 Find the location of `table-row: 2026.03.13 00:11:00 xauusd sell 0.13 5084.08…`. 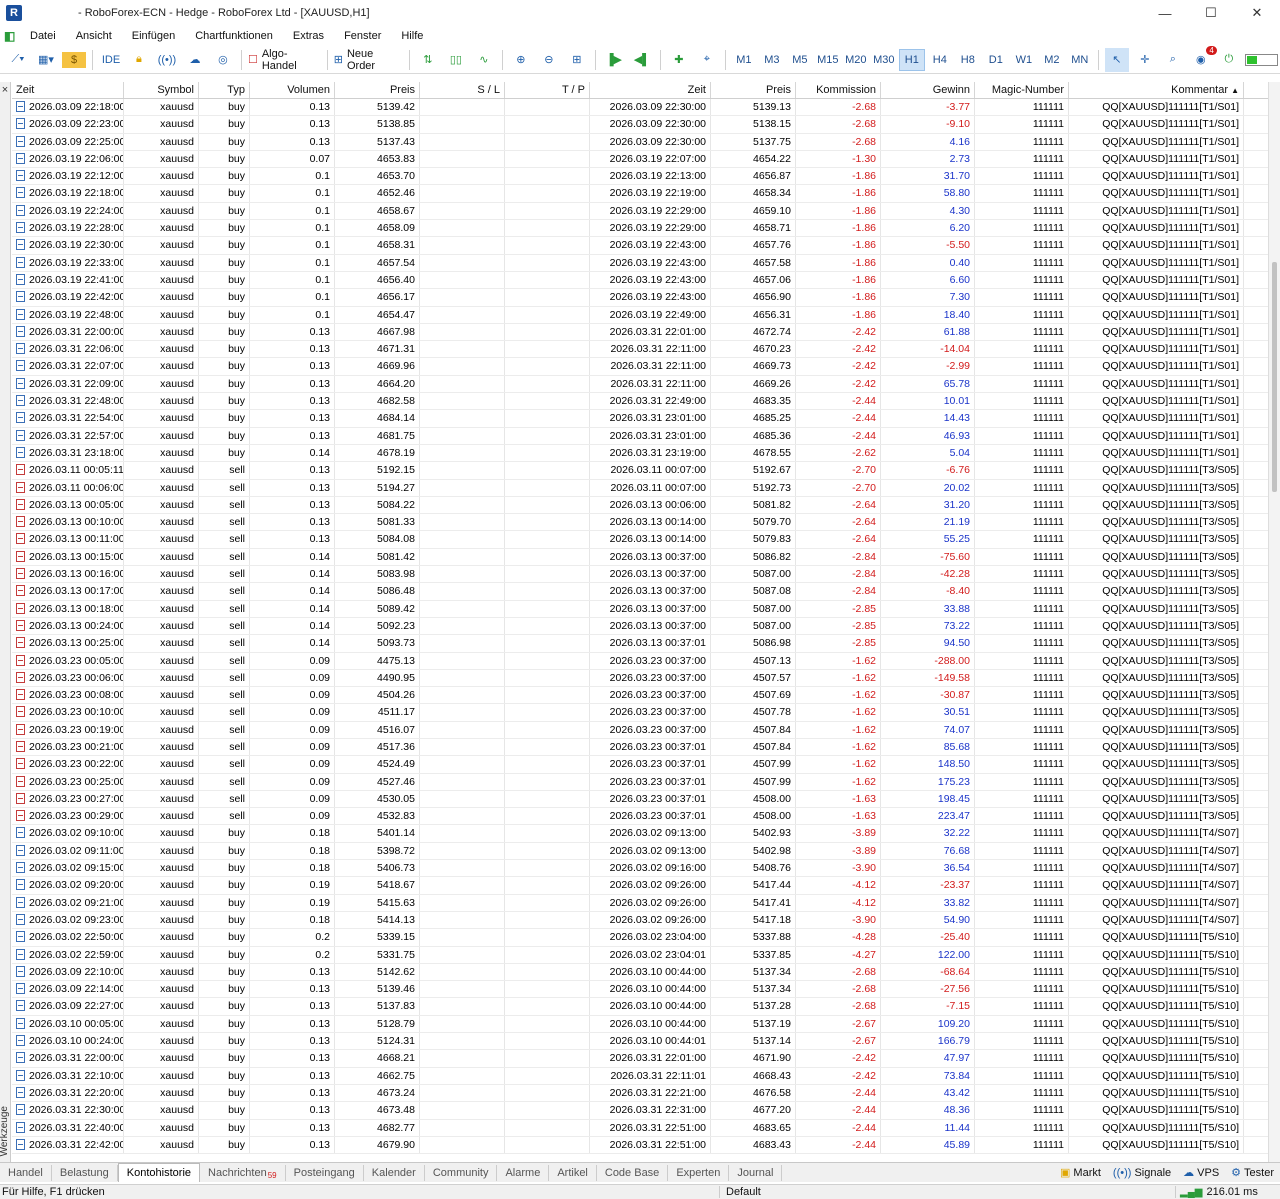

table-row: 2026.03.13 00:11:00 xauusd sell 0.13 5084.08… is located at coordinates (640, 540).